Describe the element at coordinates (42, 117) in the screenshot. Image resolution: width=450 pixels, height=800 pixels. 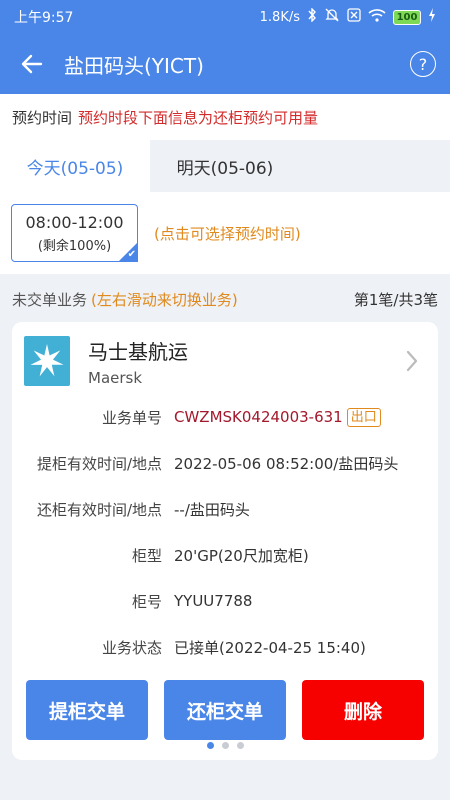
I see `reservation-time-label: 预约时间` at that location.